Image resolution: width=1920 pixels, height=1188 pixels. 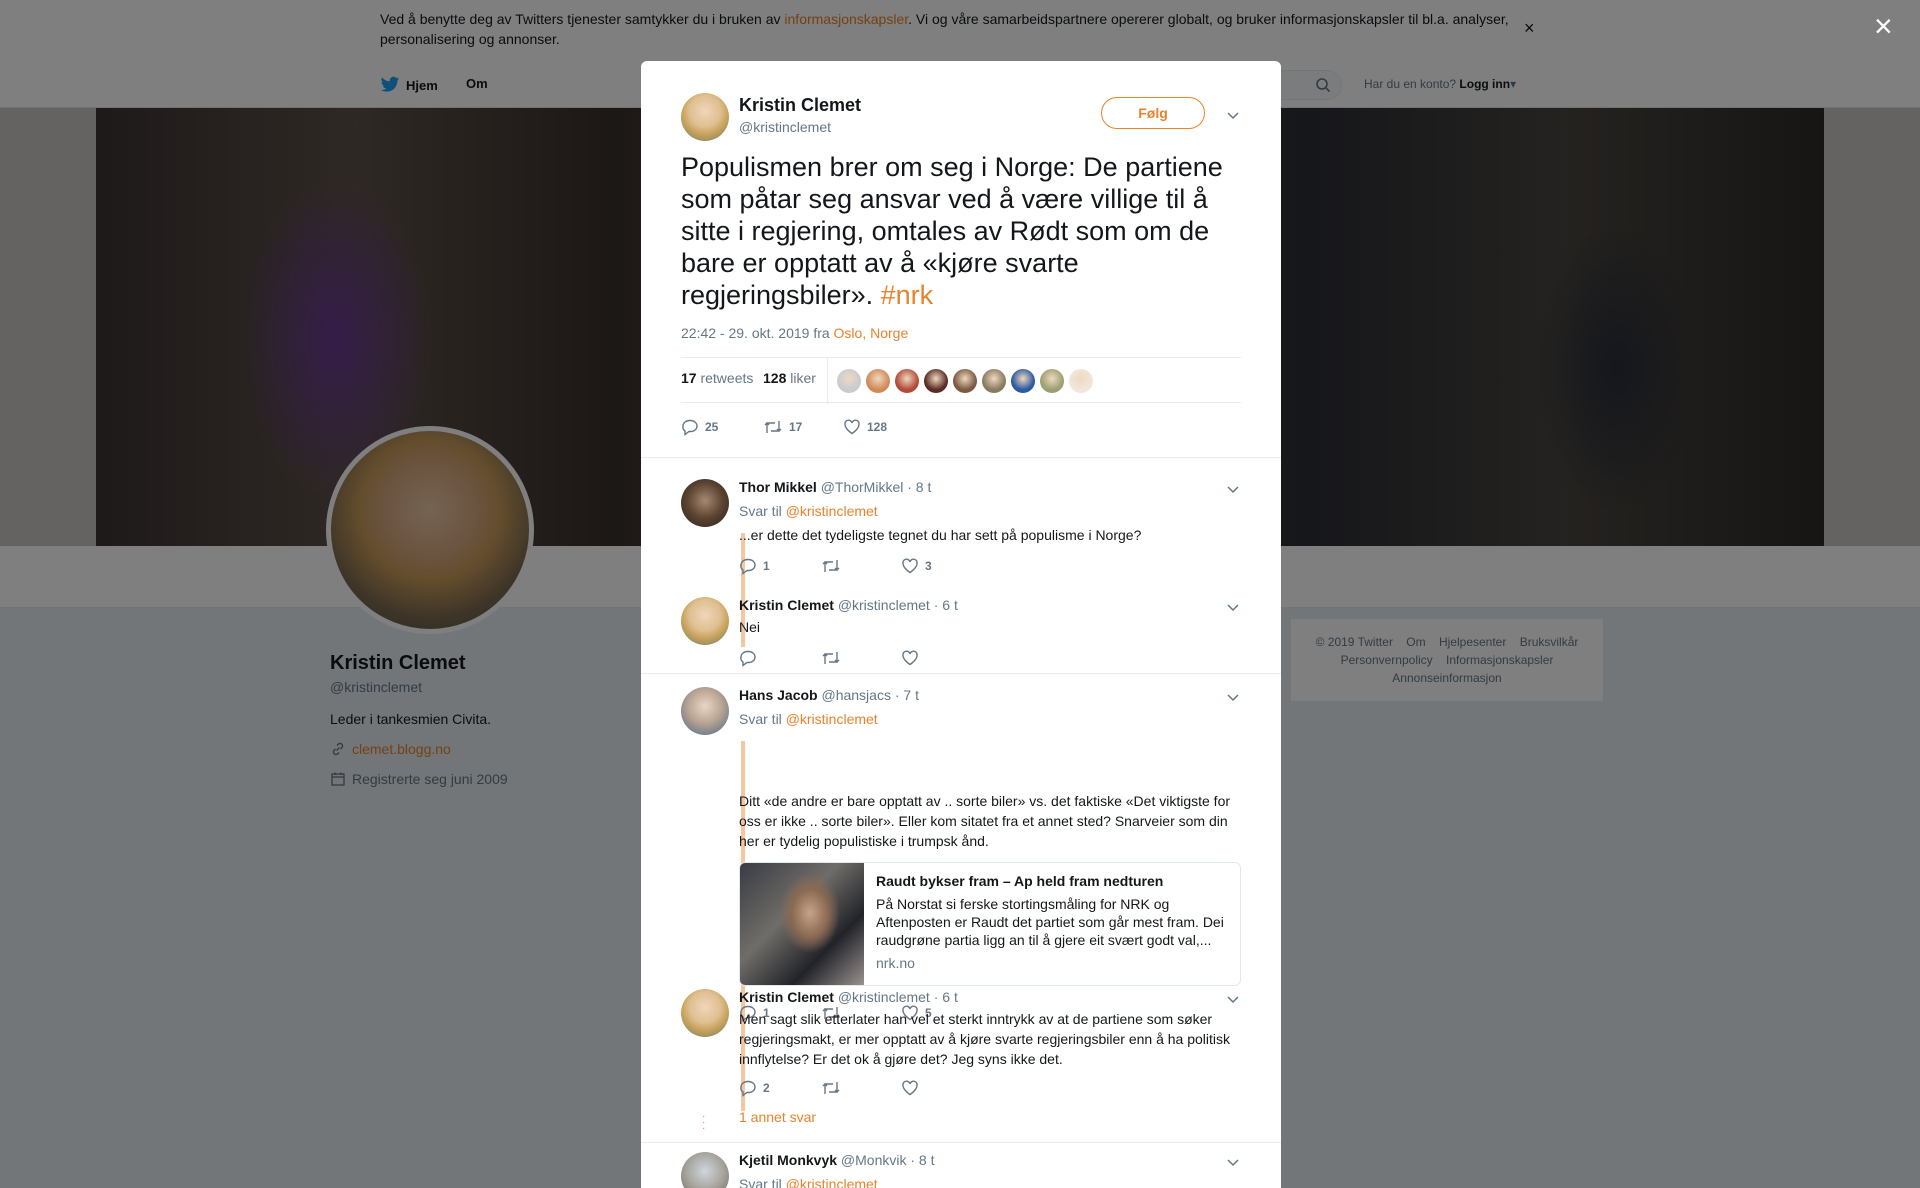 What do you see at coordinates (855, 695) in the screenshot?
I see `reply-author-handle: @hansjacs` at bounding box center [855, 695].